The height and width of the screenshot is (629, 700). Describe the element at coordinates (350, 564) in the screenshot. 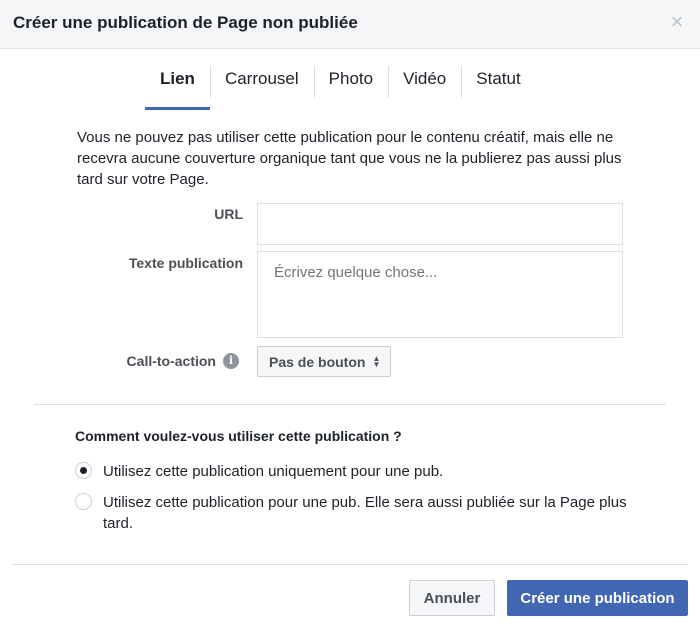

I see `footer-divider` at that location.